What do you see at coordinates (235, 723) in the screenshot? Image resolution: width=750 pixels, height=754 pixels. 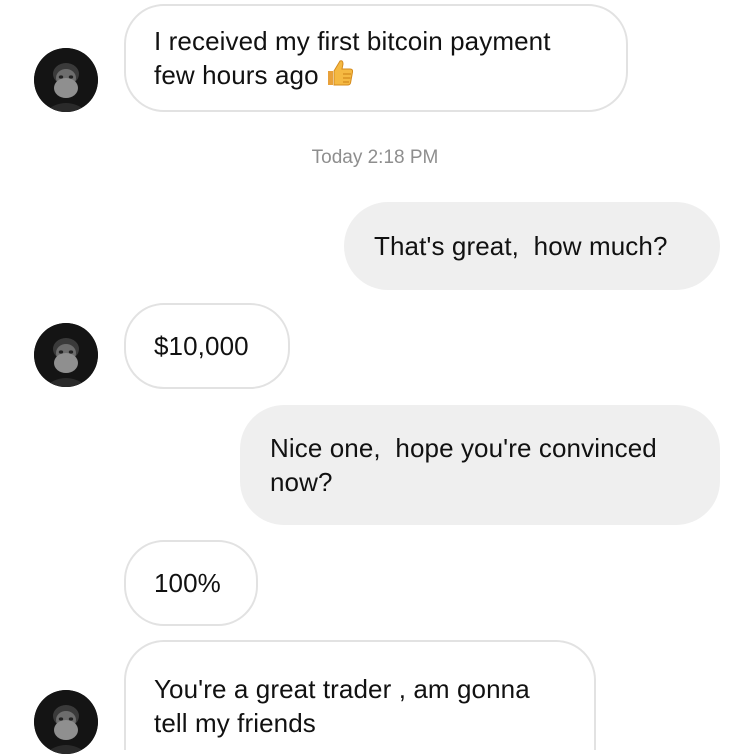 I see `message-text-line: tell my friends` at bounding box center [235, 723].